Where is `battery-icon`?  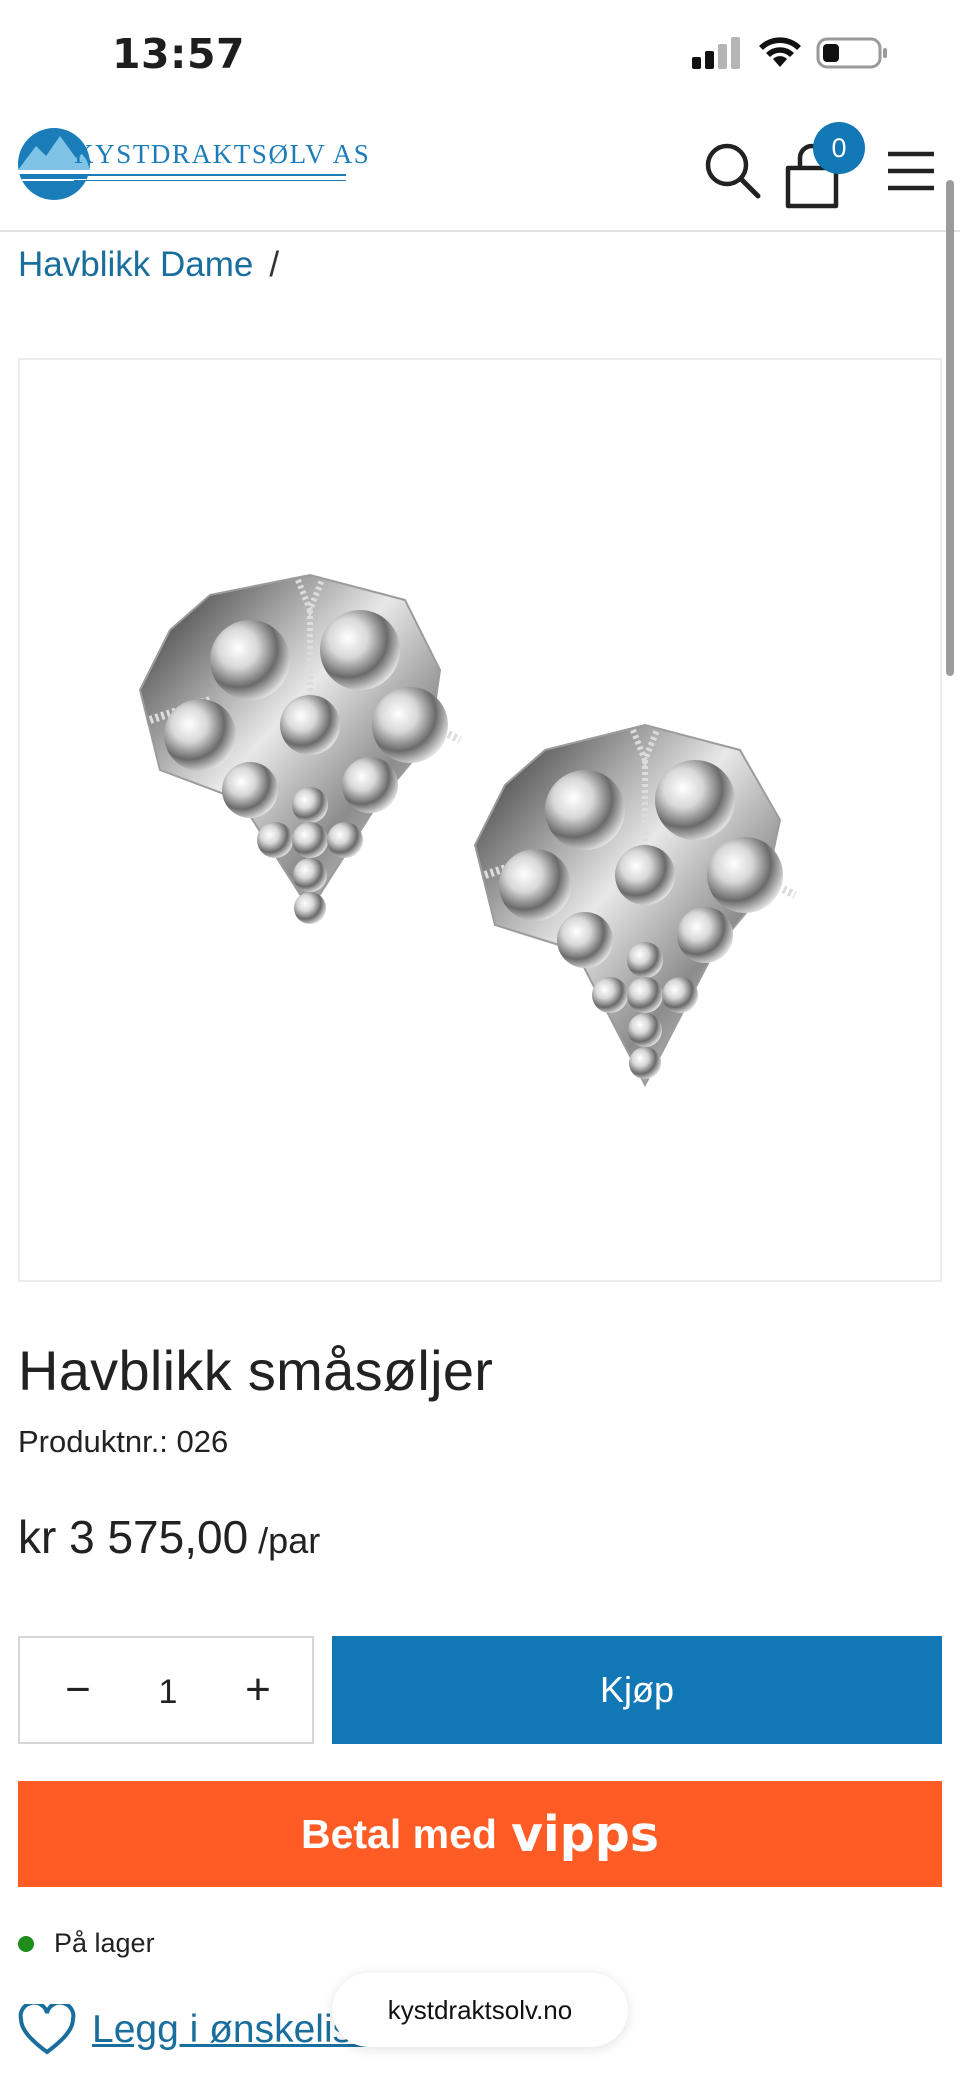 battery-icon is located at coordinates (851, 53).